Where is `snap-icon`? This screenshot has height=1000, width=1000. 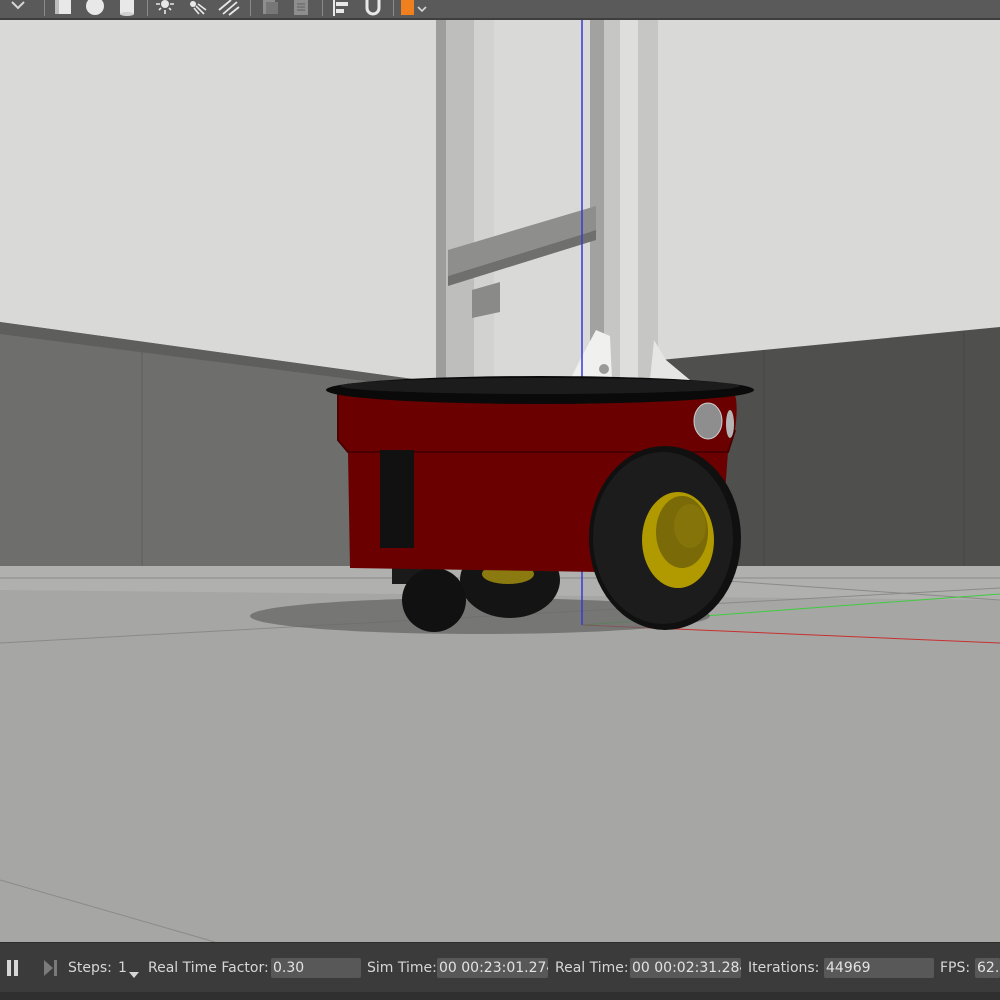 snap-icon is located at coordinates (373, 8).